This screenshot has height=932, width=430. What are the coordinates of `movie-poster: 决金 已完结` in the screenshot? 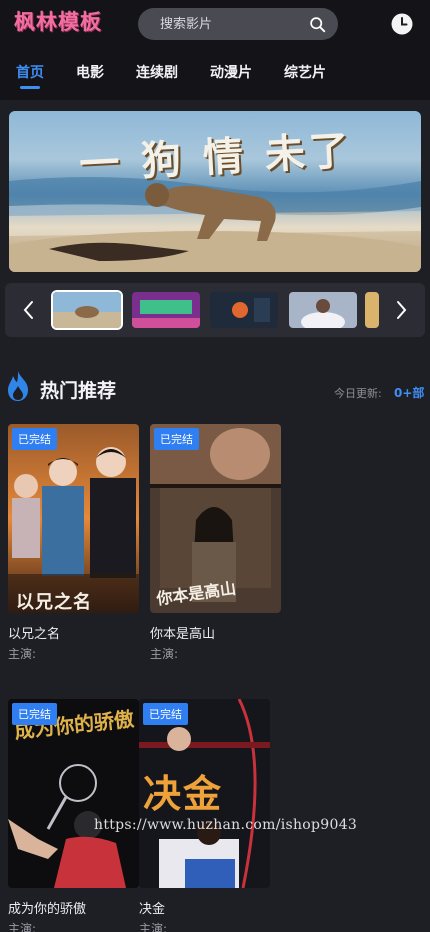 It's located at (204, 793).